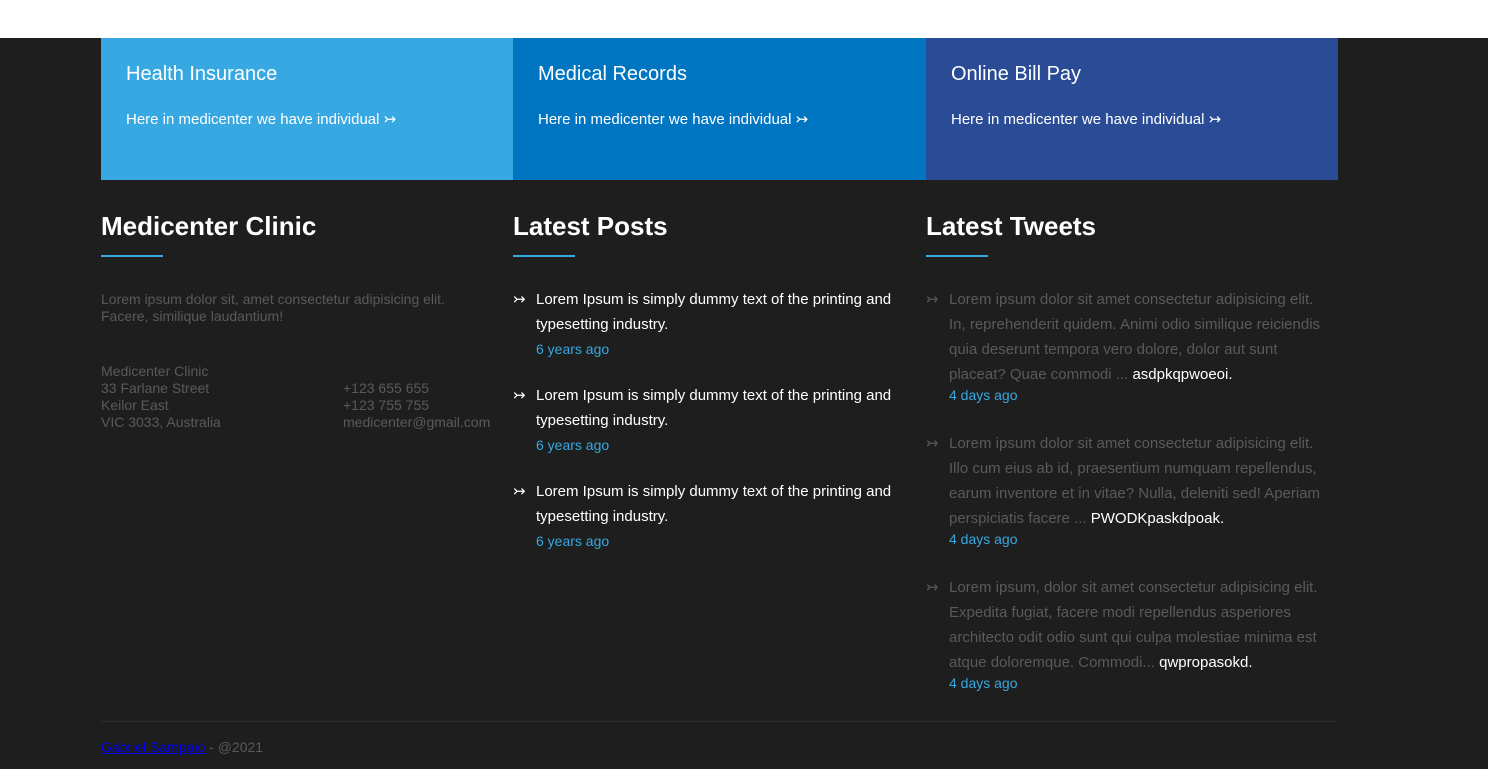 The image size is (1488, 769). I want to click on footer-credit: Gabriel Sampaio - @2021, so click(182, 747).